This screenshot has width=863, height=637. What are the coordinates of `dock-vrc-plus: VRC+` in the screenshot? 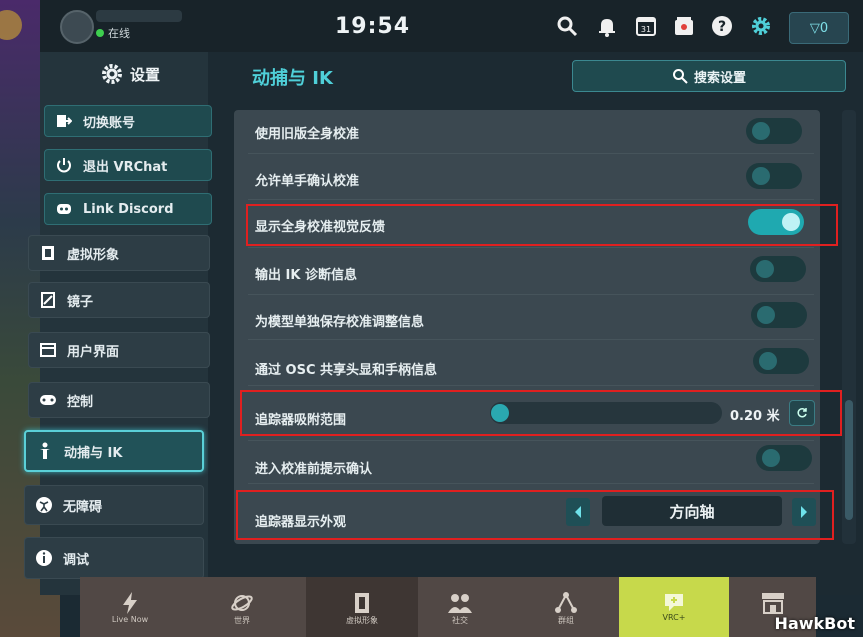 It's located at (674, 607).